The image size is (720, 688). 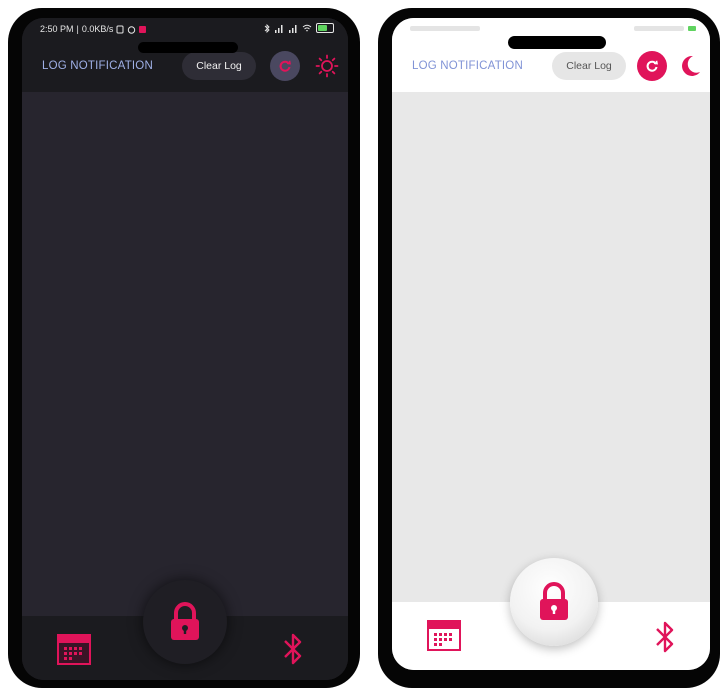 What do you see at coordinates (551, 67) in the screenshot?
I see `app-header: LOG NOTIFICATION Clear Log` at bounding box center [551, 67].